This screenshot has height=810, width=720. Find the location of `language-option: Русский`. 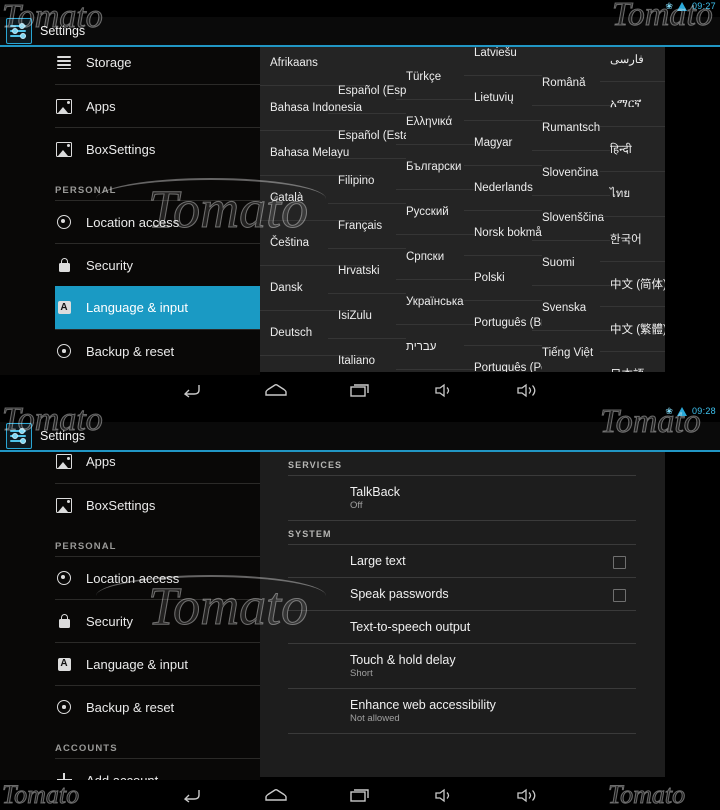

language-option: Русский is located at coordinates (435, 212).